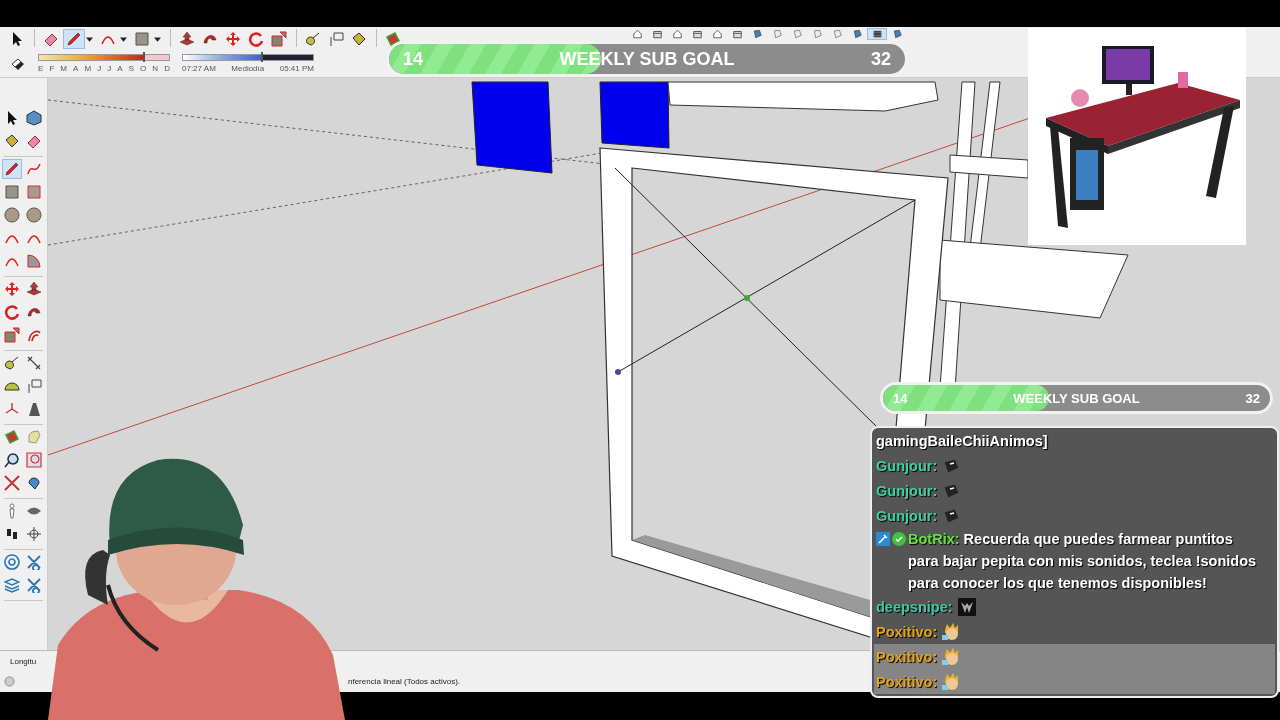 This screenshot has height=720, width=1280. I want to click on layers-icon, so click(12, 585).